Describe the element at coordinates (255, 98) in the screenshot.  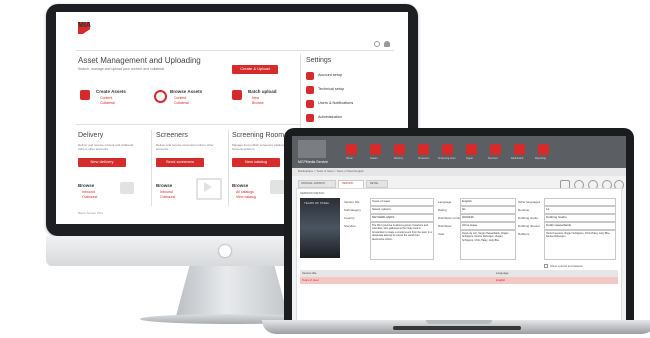
I see `batch-upload-link: New` at that location.